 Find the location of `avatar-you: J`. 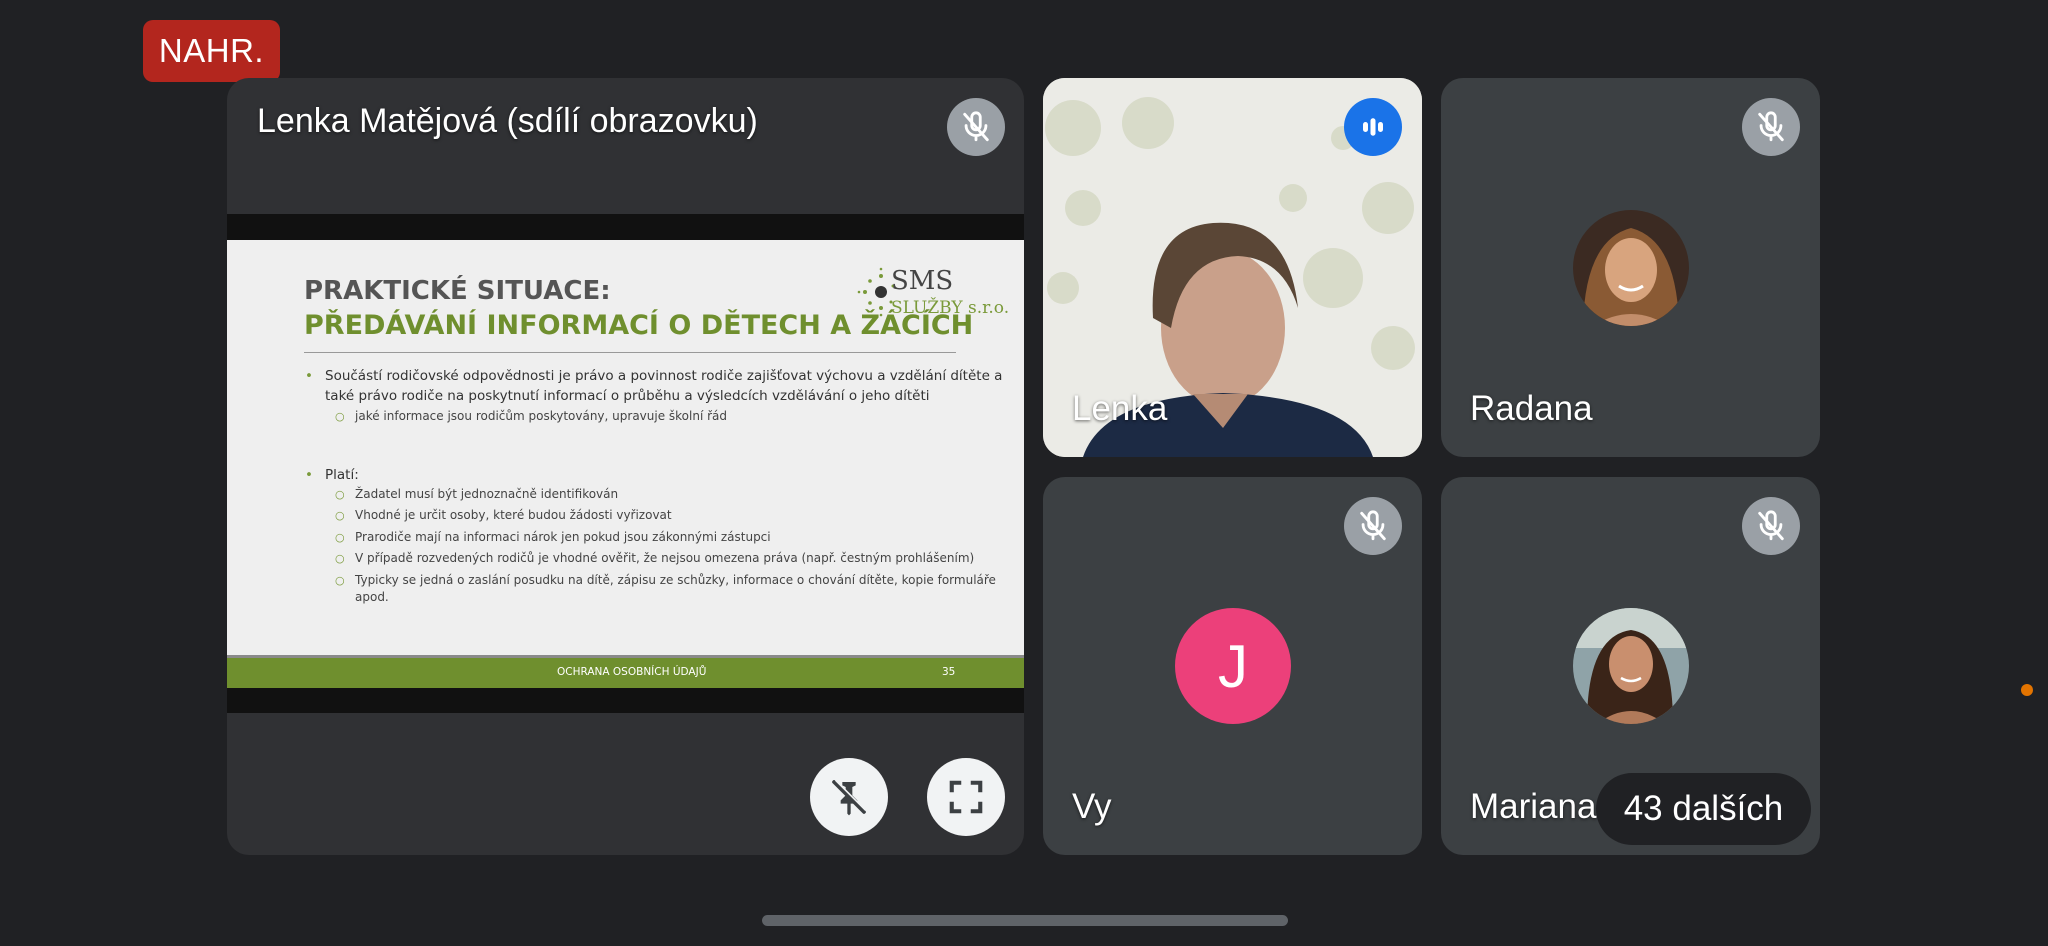

avatar-you: J is located at coordinates (1233, 666).